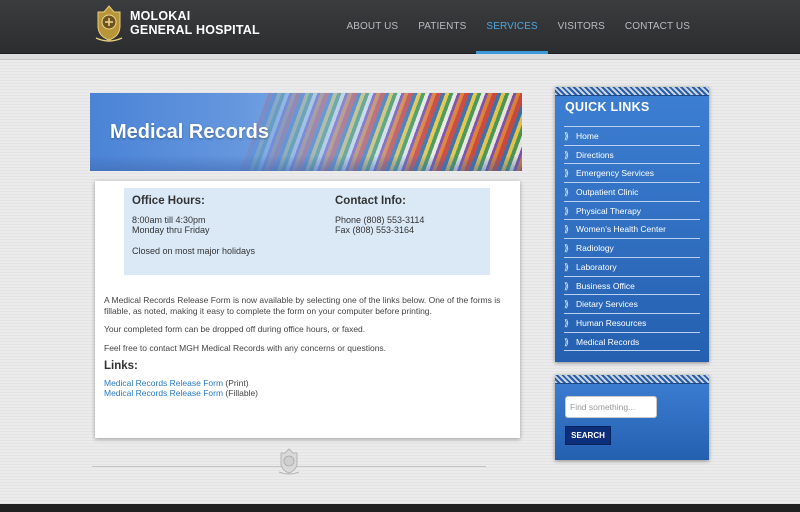 This screenshot has width=800, height=512. What do you see at coordinates (194, 250) in the screenshot?
I see `office-holiday-note: Closed on most major holidays` at bounding box center [194, 250].